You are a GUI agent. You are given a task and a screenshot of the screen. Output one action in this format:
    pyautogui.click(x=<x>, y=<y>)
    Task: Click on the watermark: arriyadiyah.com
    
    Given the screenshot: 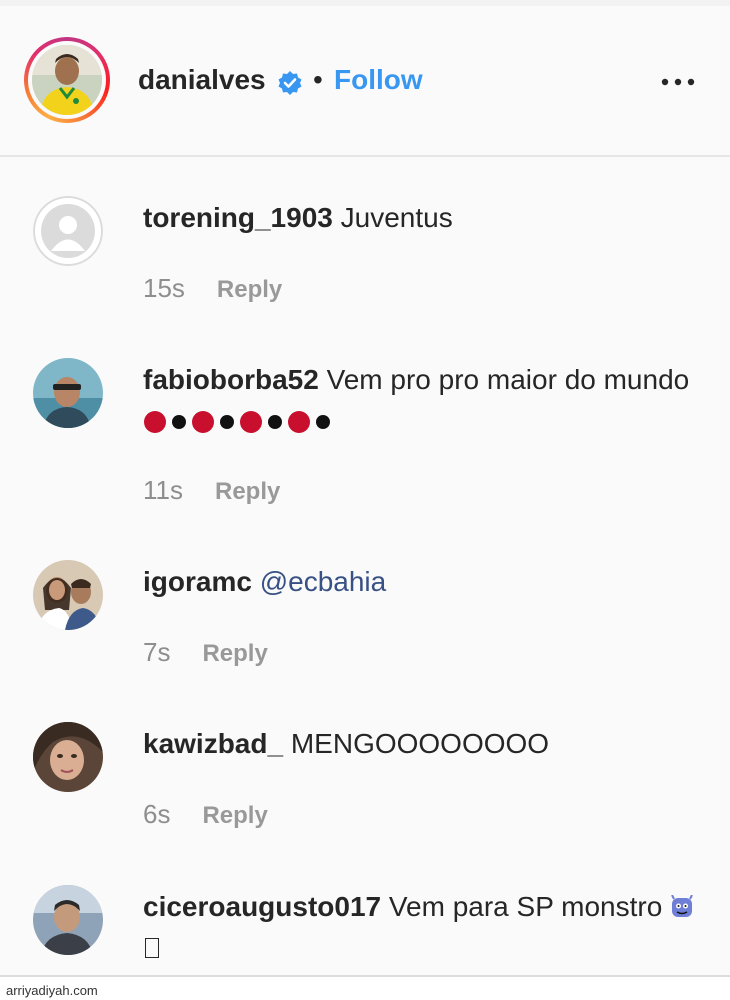 What is the action you would take?
    pyautogui.click(x=52, y=990)
    